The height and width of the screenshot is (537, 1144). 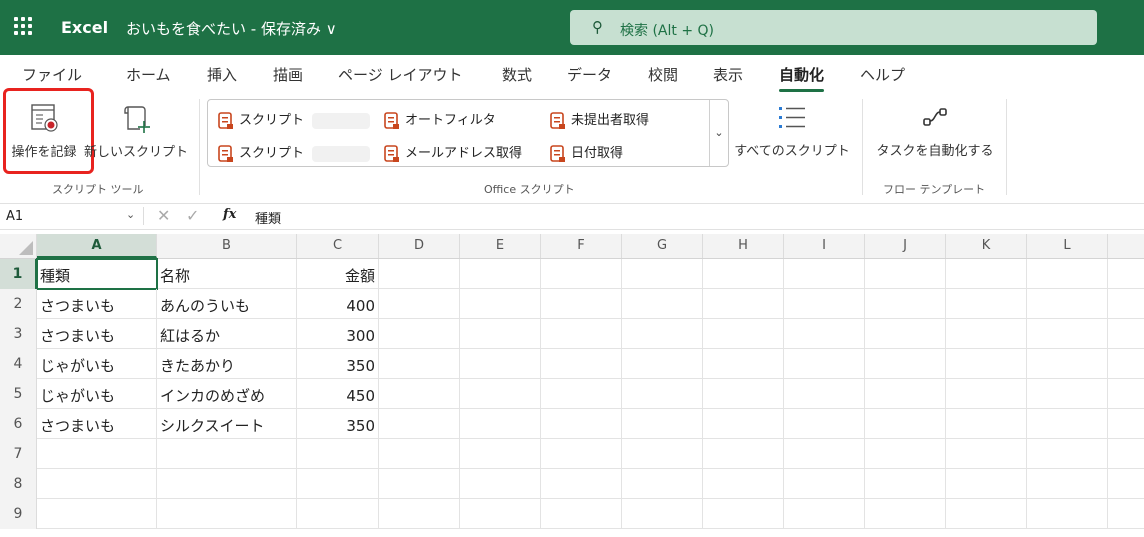 What do you see at coordinates (227, 274) in the screenshot?
I see `cell-b: 名称` at bounding box center [227, 274].